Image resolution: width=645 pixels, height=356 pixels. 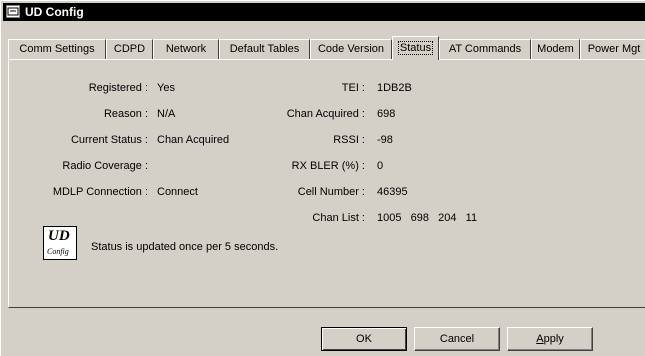 What do you see at coordinates (385, 140) in the screenshot?
I see `rssi-value: -98` at bounding box center [385, 140].